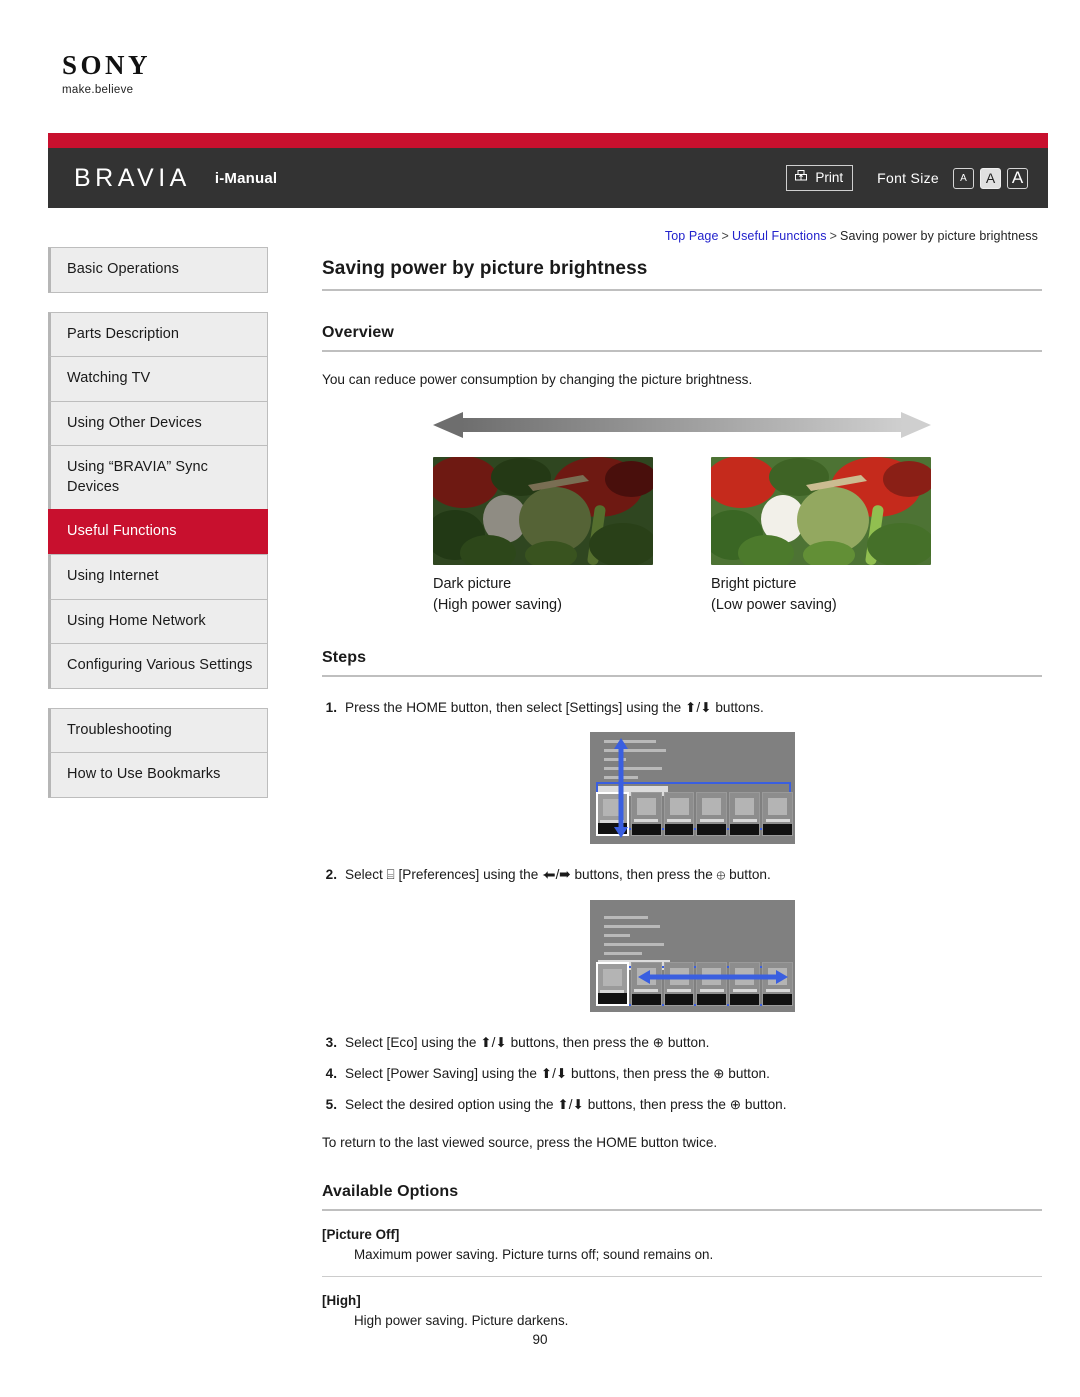  I want to click on sidebar-item-how-to-use-bookmarks: How to Use Bookmarks, so click(158, 775).